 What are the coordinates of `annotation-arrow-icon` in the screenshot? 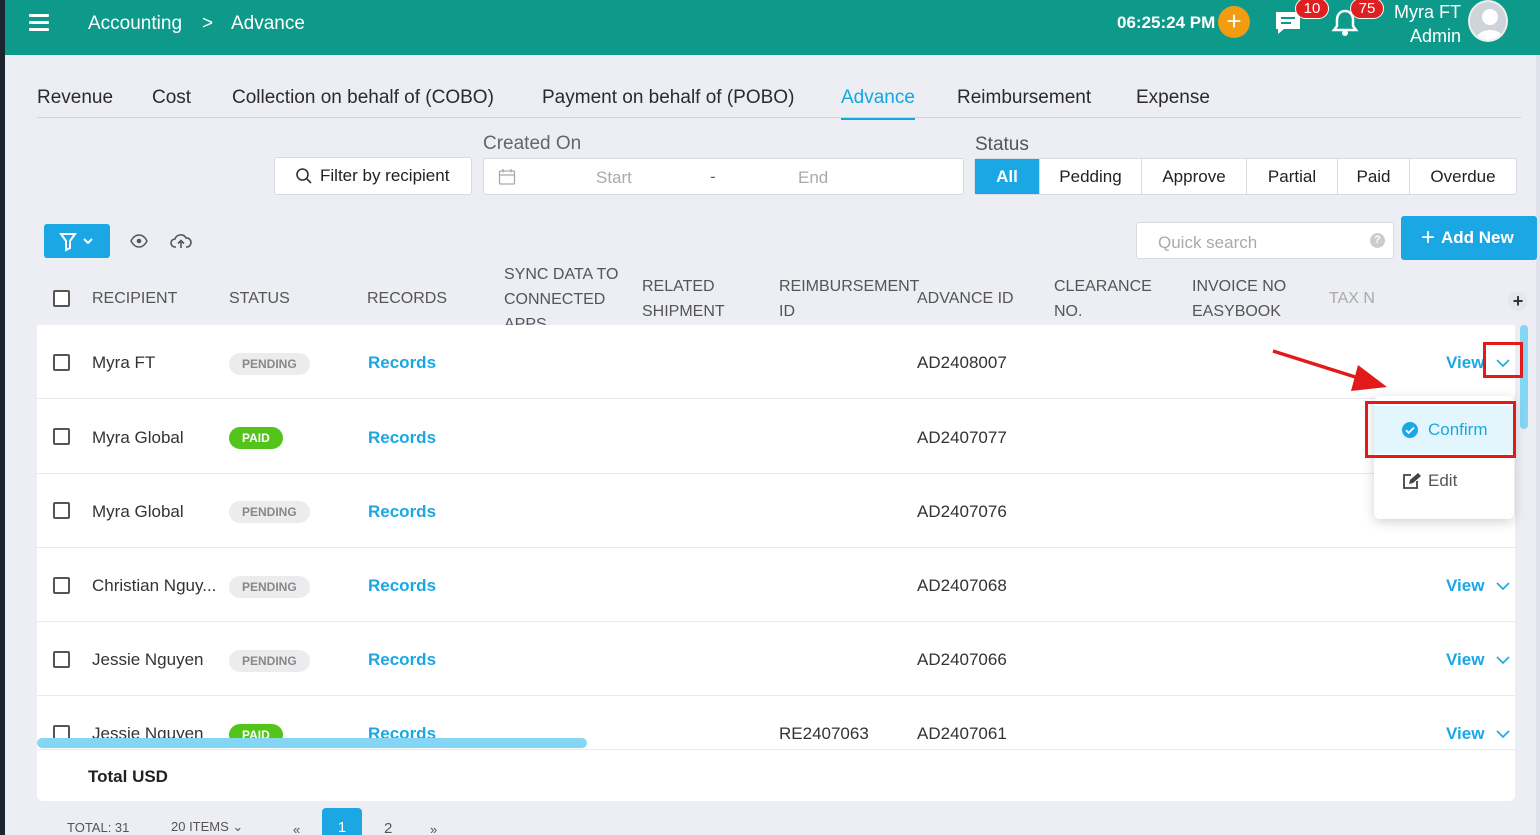 It's located at (1329, 370).